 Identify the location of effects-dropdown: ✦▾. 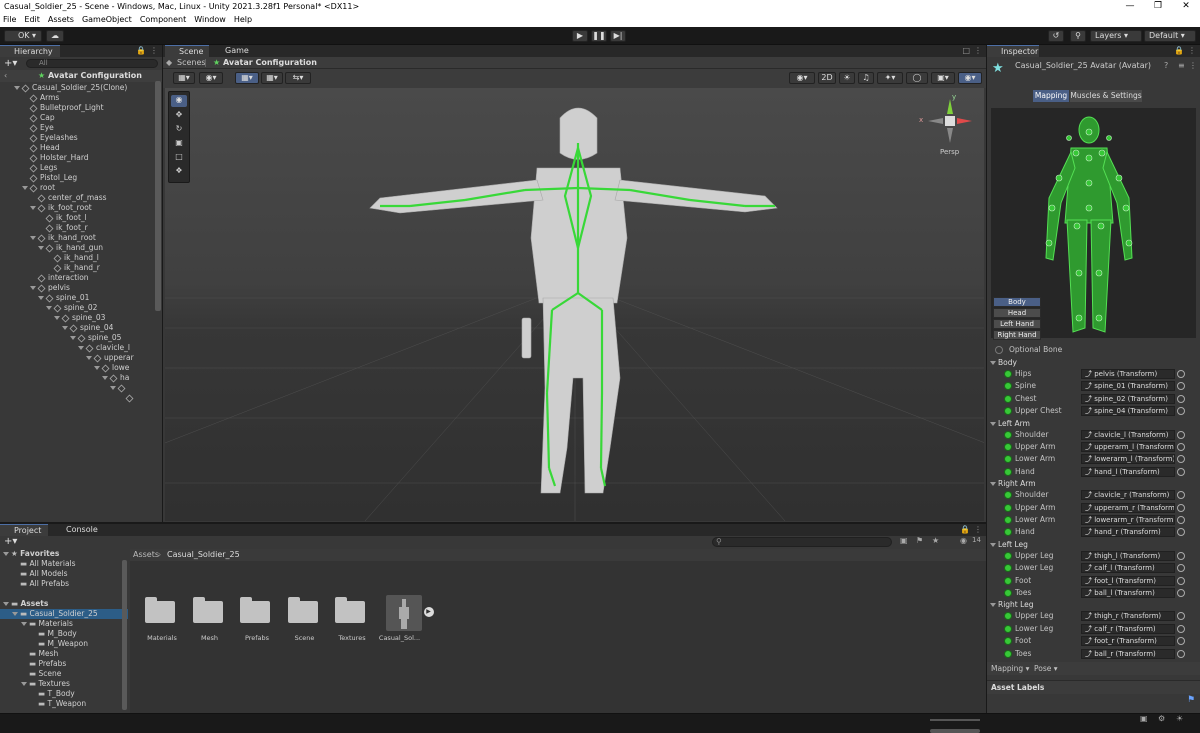
(890, 78).